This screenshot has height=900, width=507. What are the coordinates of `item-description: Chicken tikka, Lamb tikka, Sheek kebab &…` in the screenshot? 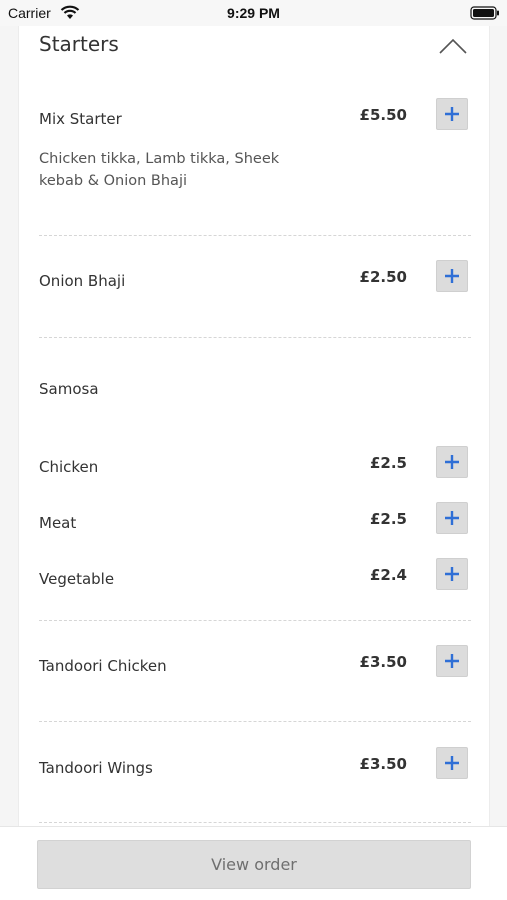 It's located at (174, 170).